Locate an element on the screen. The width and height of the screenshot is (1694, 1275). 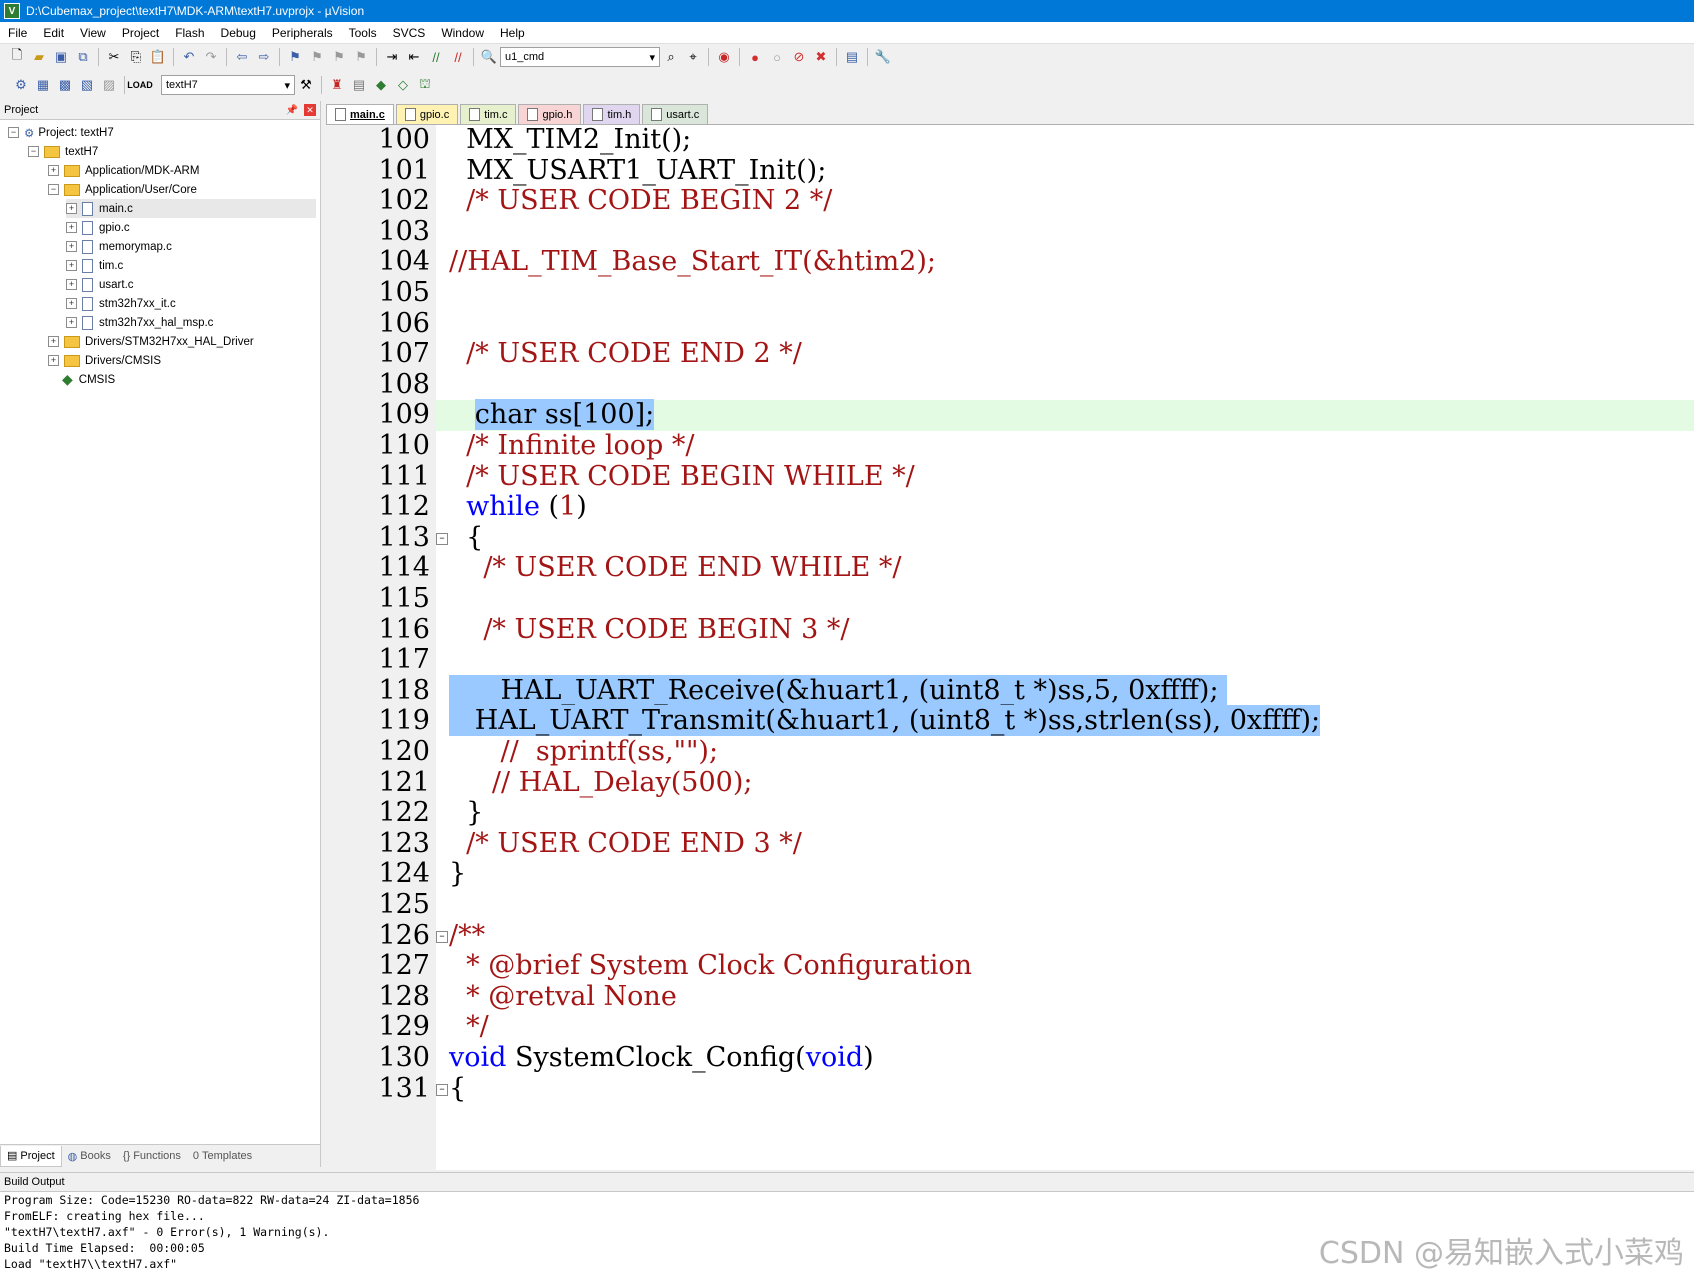
code-line: 103 is located at coordinates (1010, 232).